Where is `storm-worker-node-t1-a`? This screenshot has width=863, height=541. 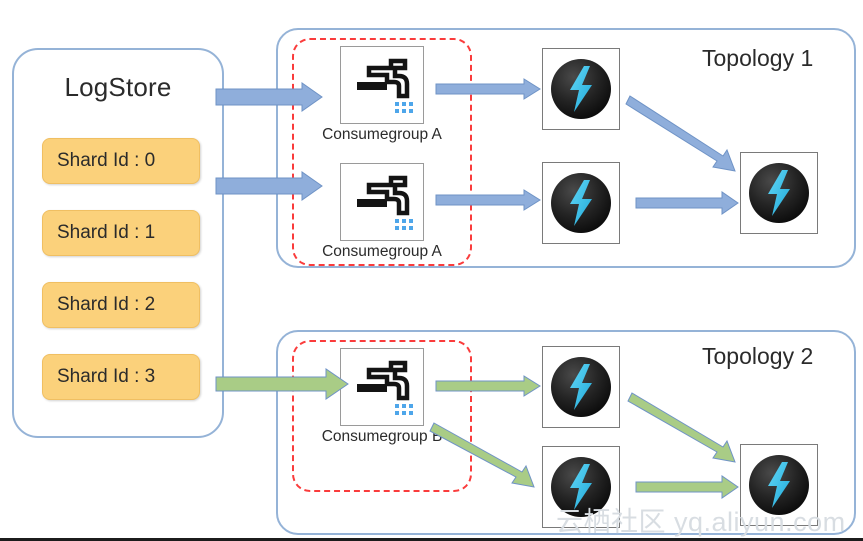
storm-worker-node-t1-a is located at coordinates (581, 89).